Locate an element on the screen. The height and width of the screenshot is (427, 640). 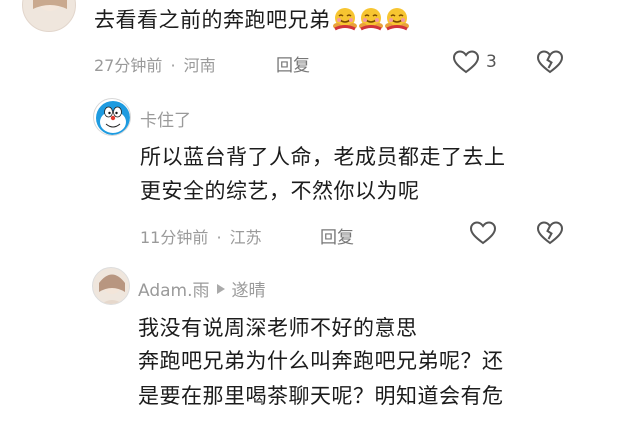
reply-text-line-1: 所以蓝台背了人命，老成员都走了去上 is located at coordinates (323, 157).